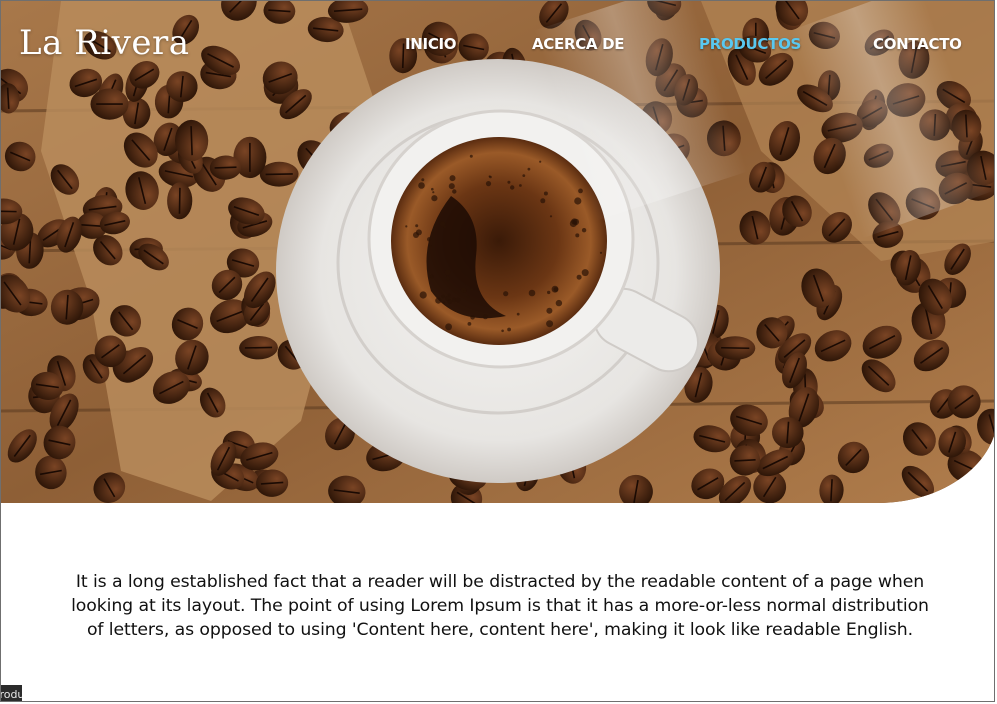 This screenshot has height=704, width=997. What do you see at coordinates (750, 44) in the screenshot?
I see `nav-item-productos: PRODUCTOS` at bounding box center [750, 44].